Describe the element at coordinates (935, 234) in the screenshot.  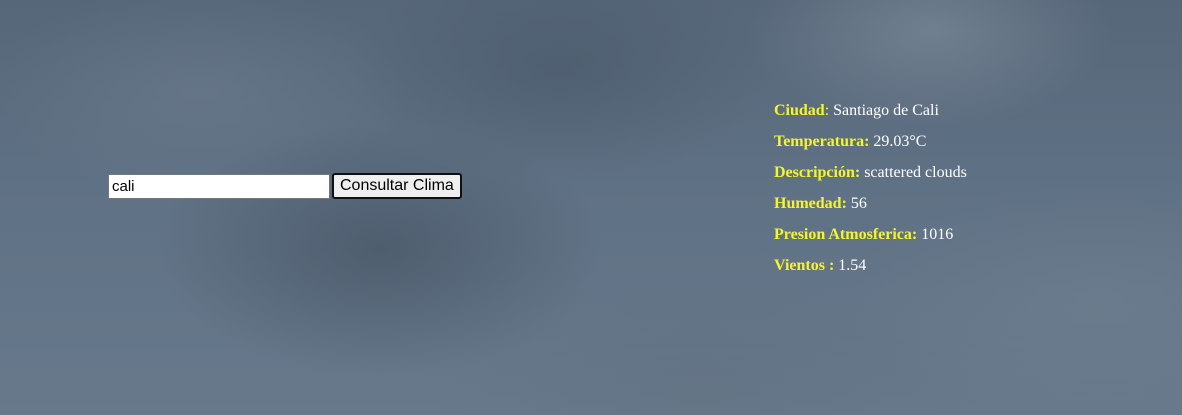
I see `pressure-value: 1016` at that location.